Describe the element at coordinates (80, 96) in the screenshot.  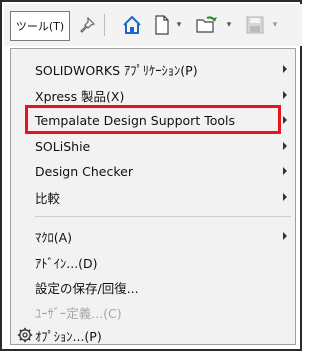
I see `menu-item-label: Xpress 製品(X)` at that location.